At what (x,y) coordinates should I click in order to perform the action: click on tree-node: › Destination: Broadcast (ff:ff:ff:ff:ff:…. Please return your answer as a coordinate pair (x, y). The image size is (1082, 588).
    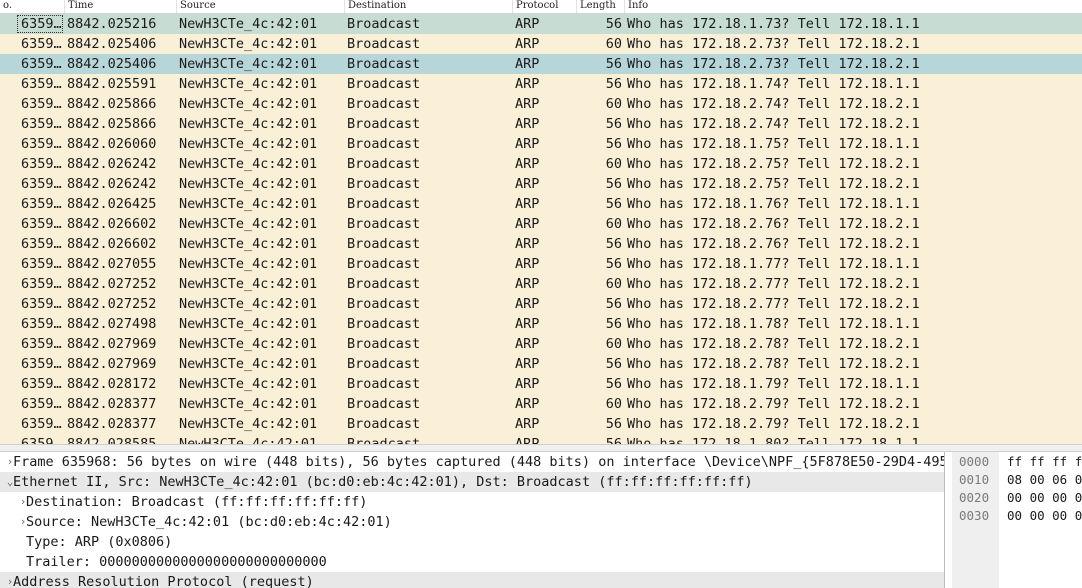
    Looking at the image, I should click on (472, 502).